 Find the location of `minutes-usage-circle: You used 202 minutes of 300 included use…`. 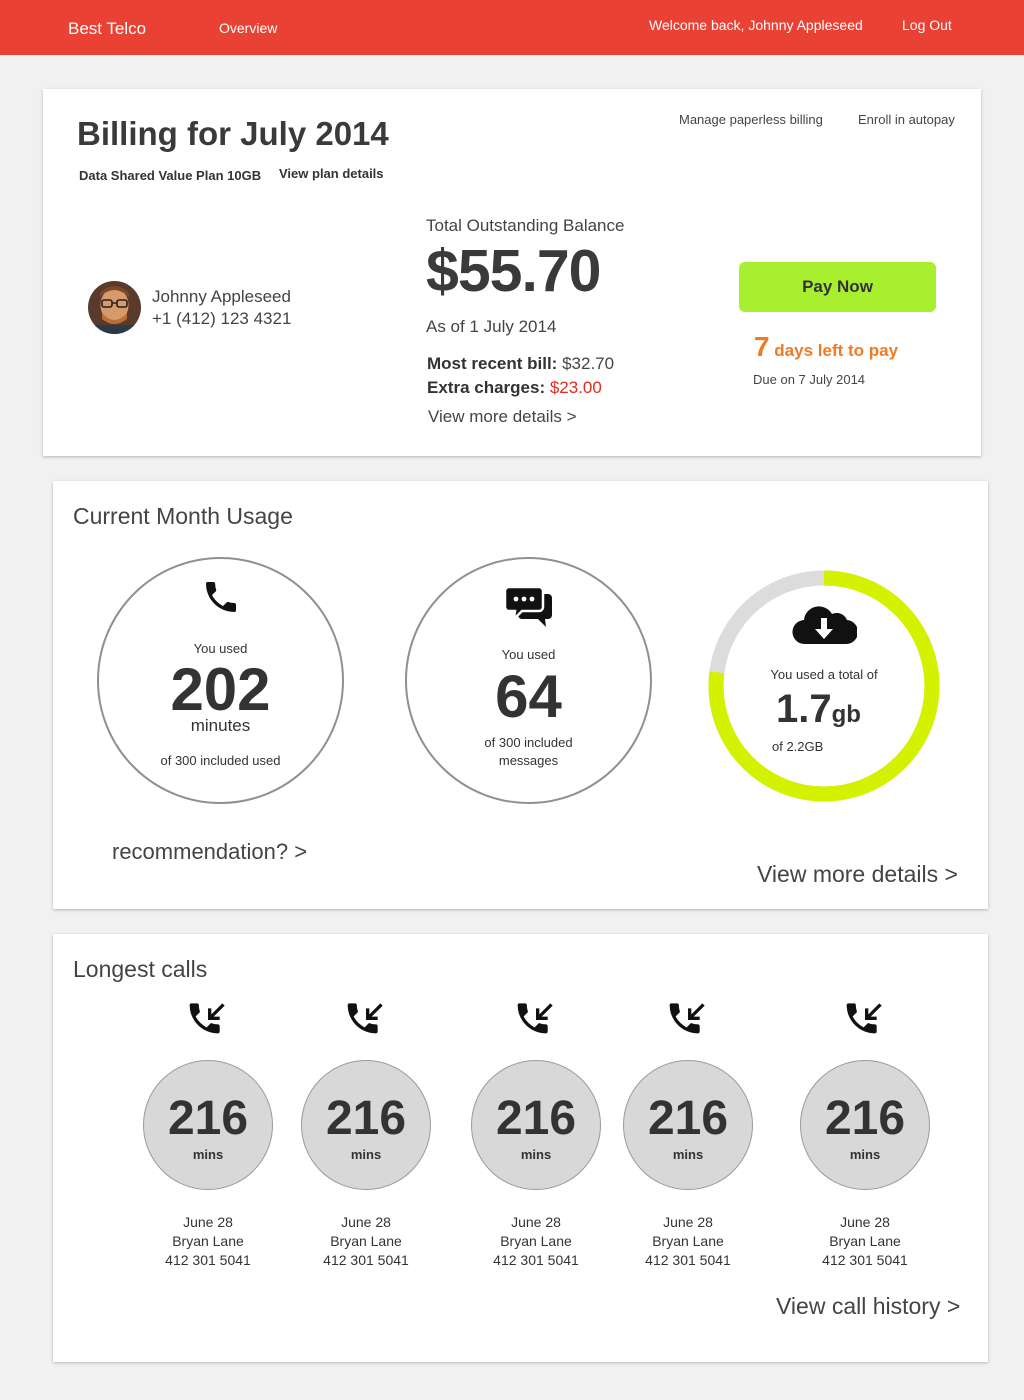

minutes-usage-circle: You used 202 minutes of 300 included use… is located at coordinates (220, 680).